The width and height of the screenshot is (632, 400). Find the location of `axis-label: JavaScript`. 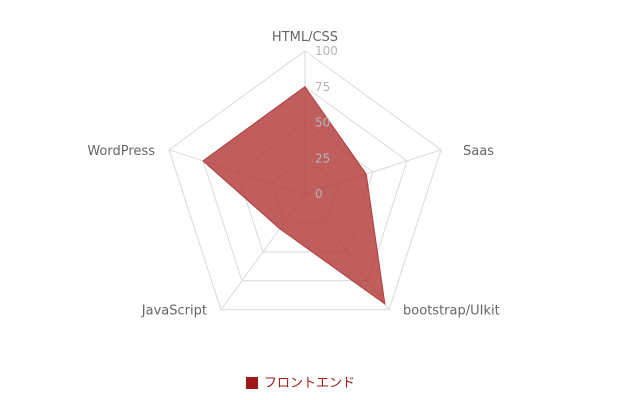

axis-label: JavaScript is located at coordinates (174, 311).